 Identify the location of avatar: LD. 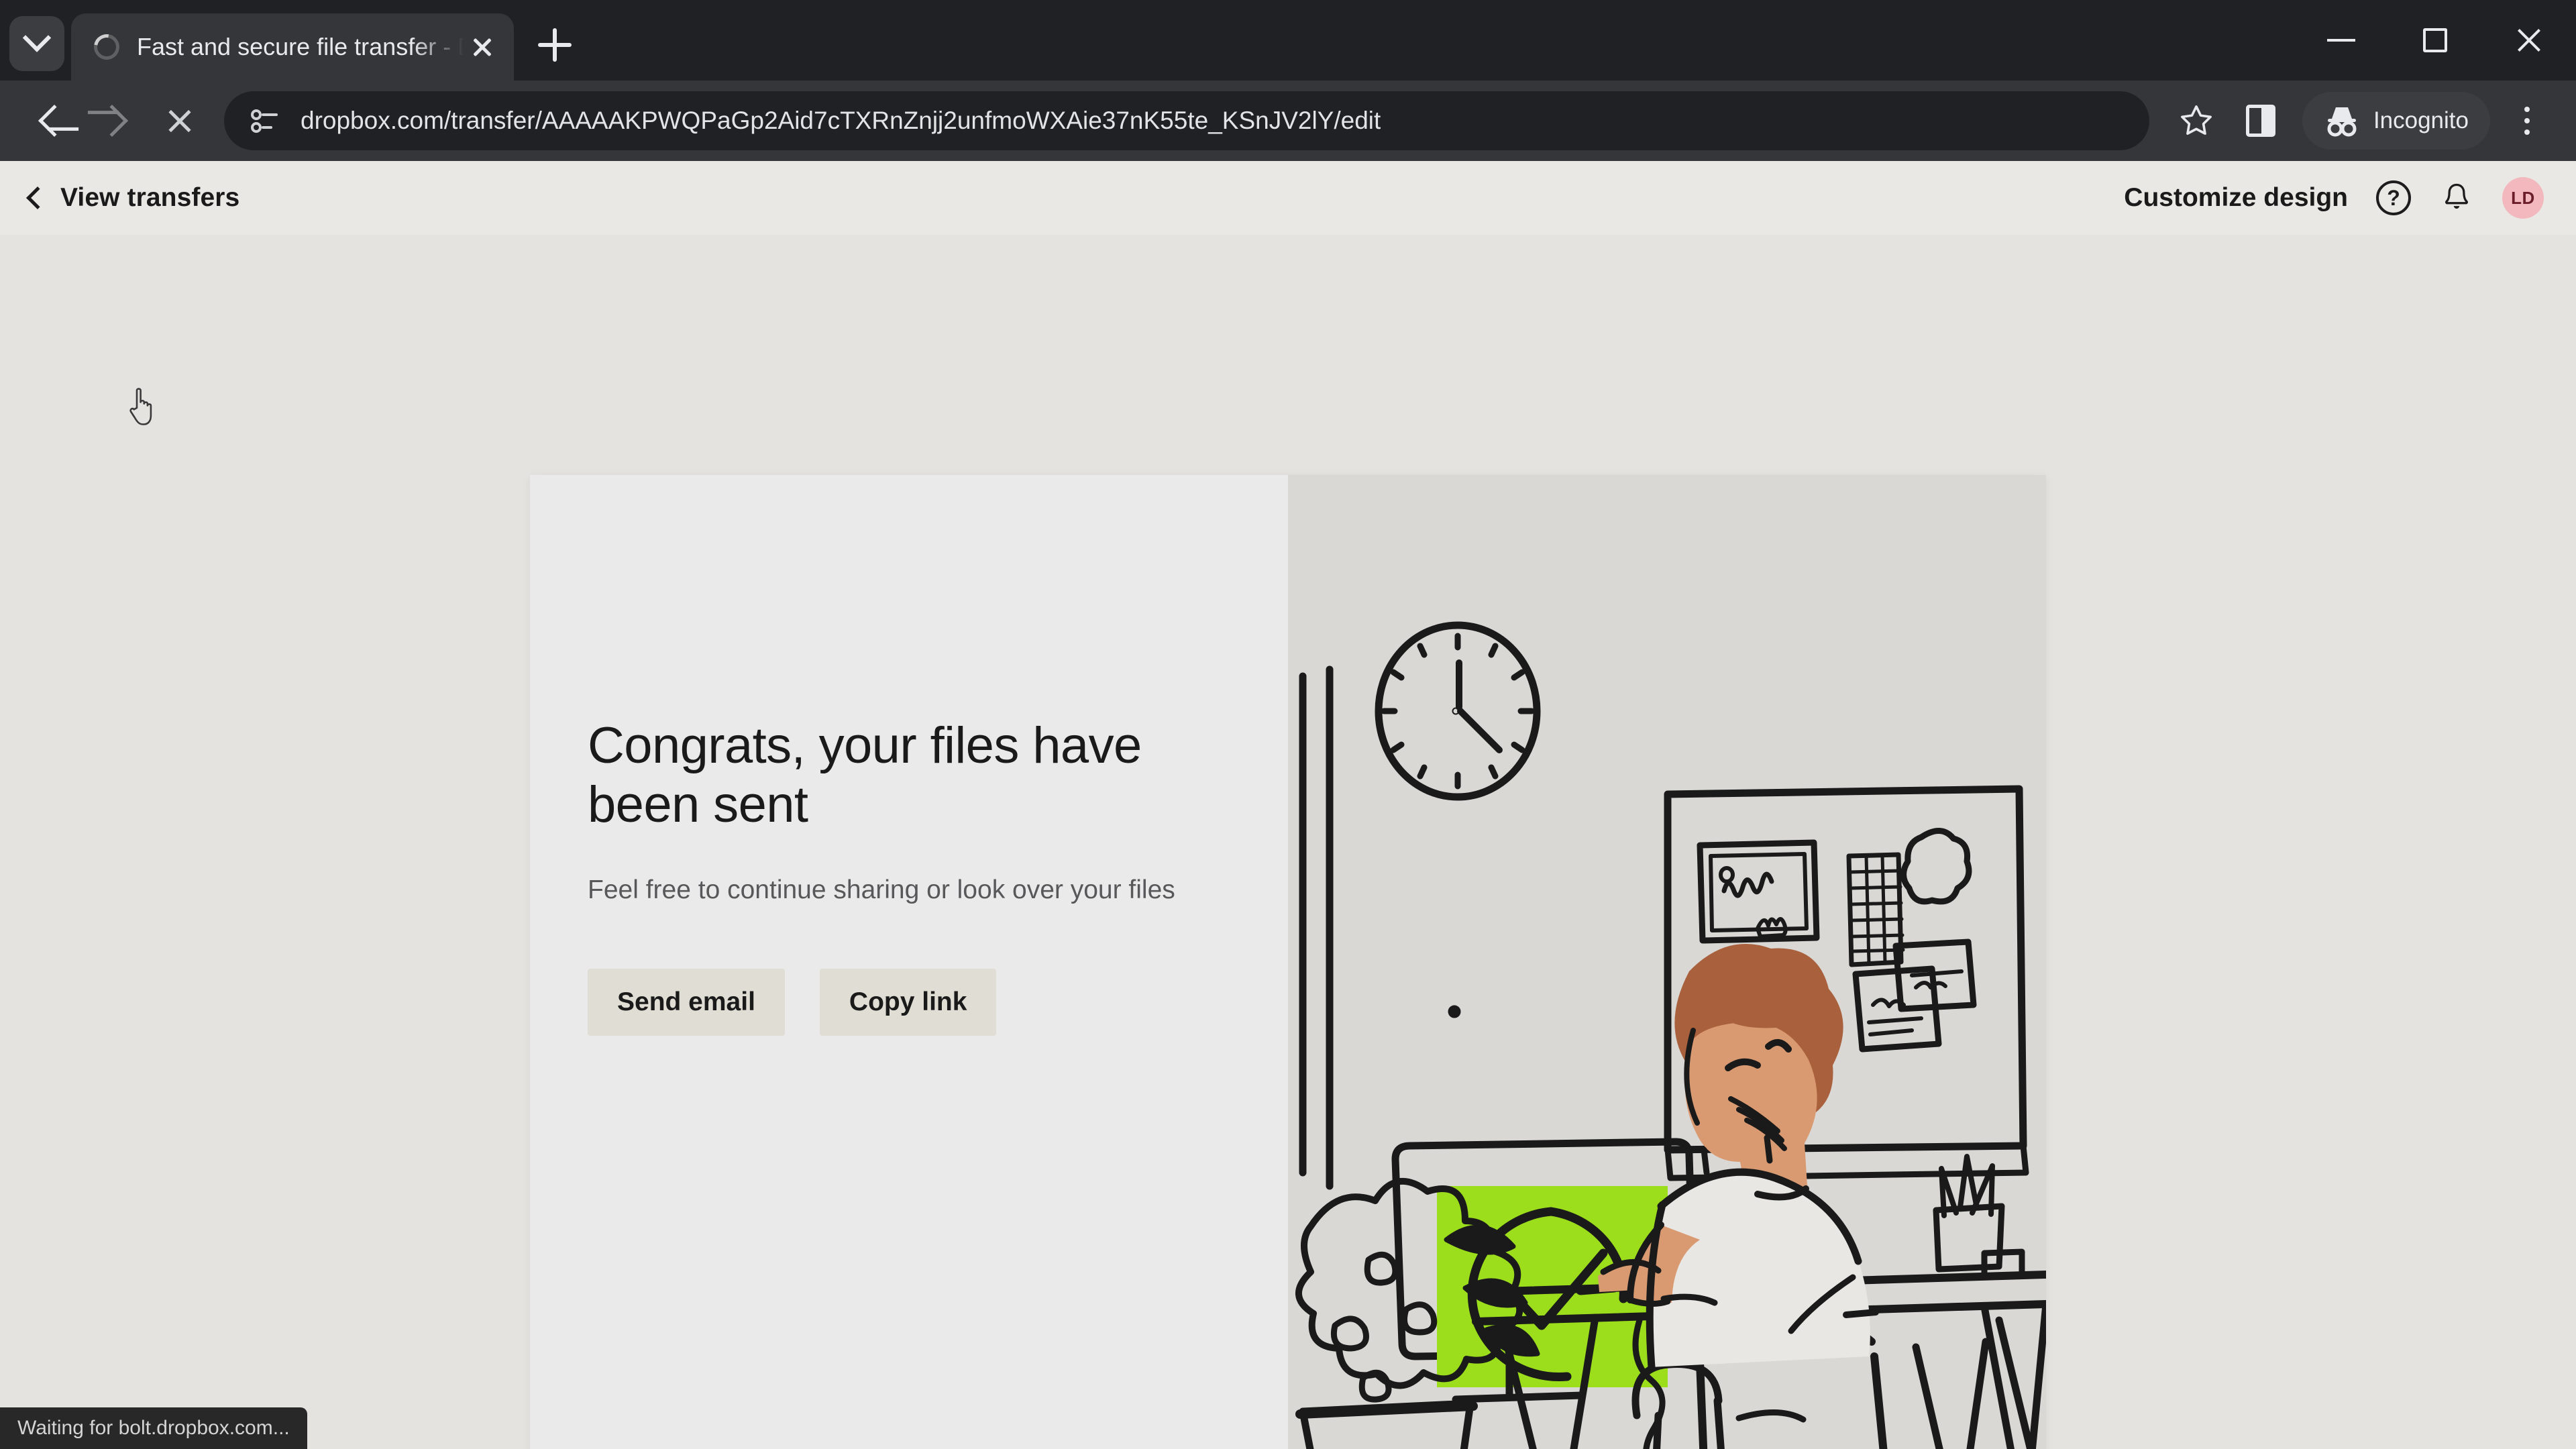
(2523, 198).